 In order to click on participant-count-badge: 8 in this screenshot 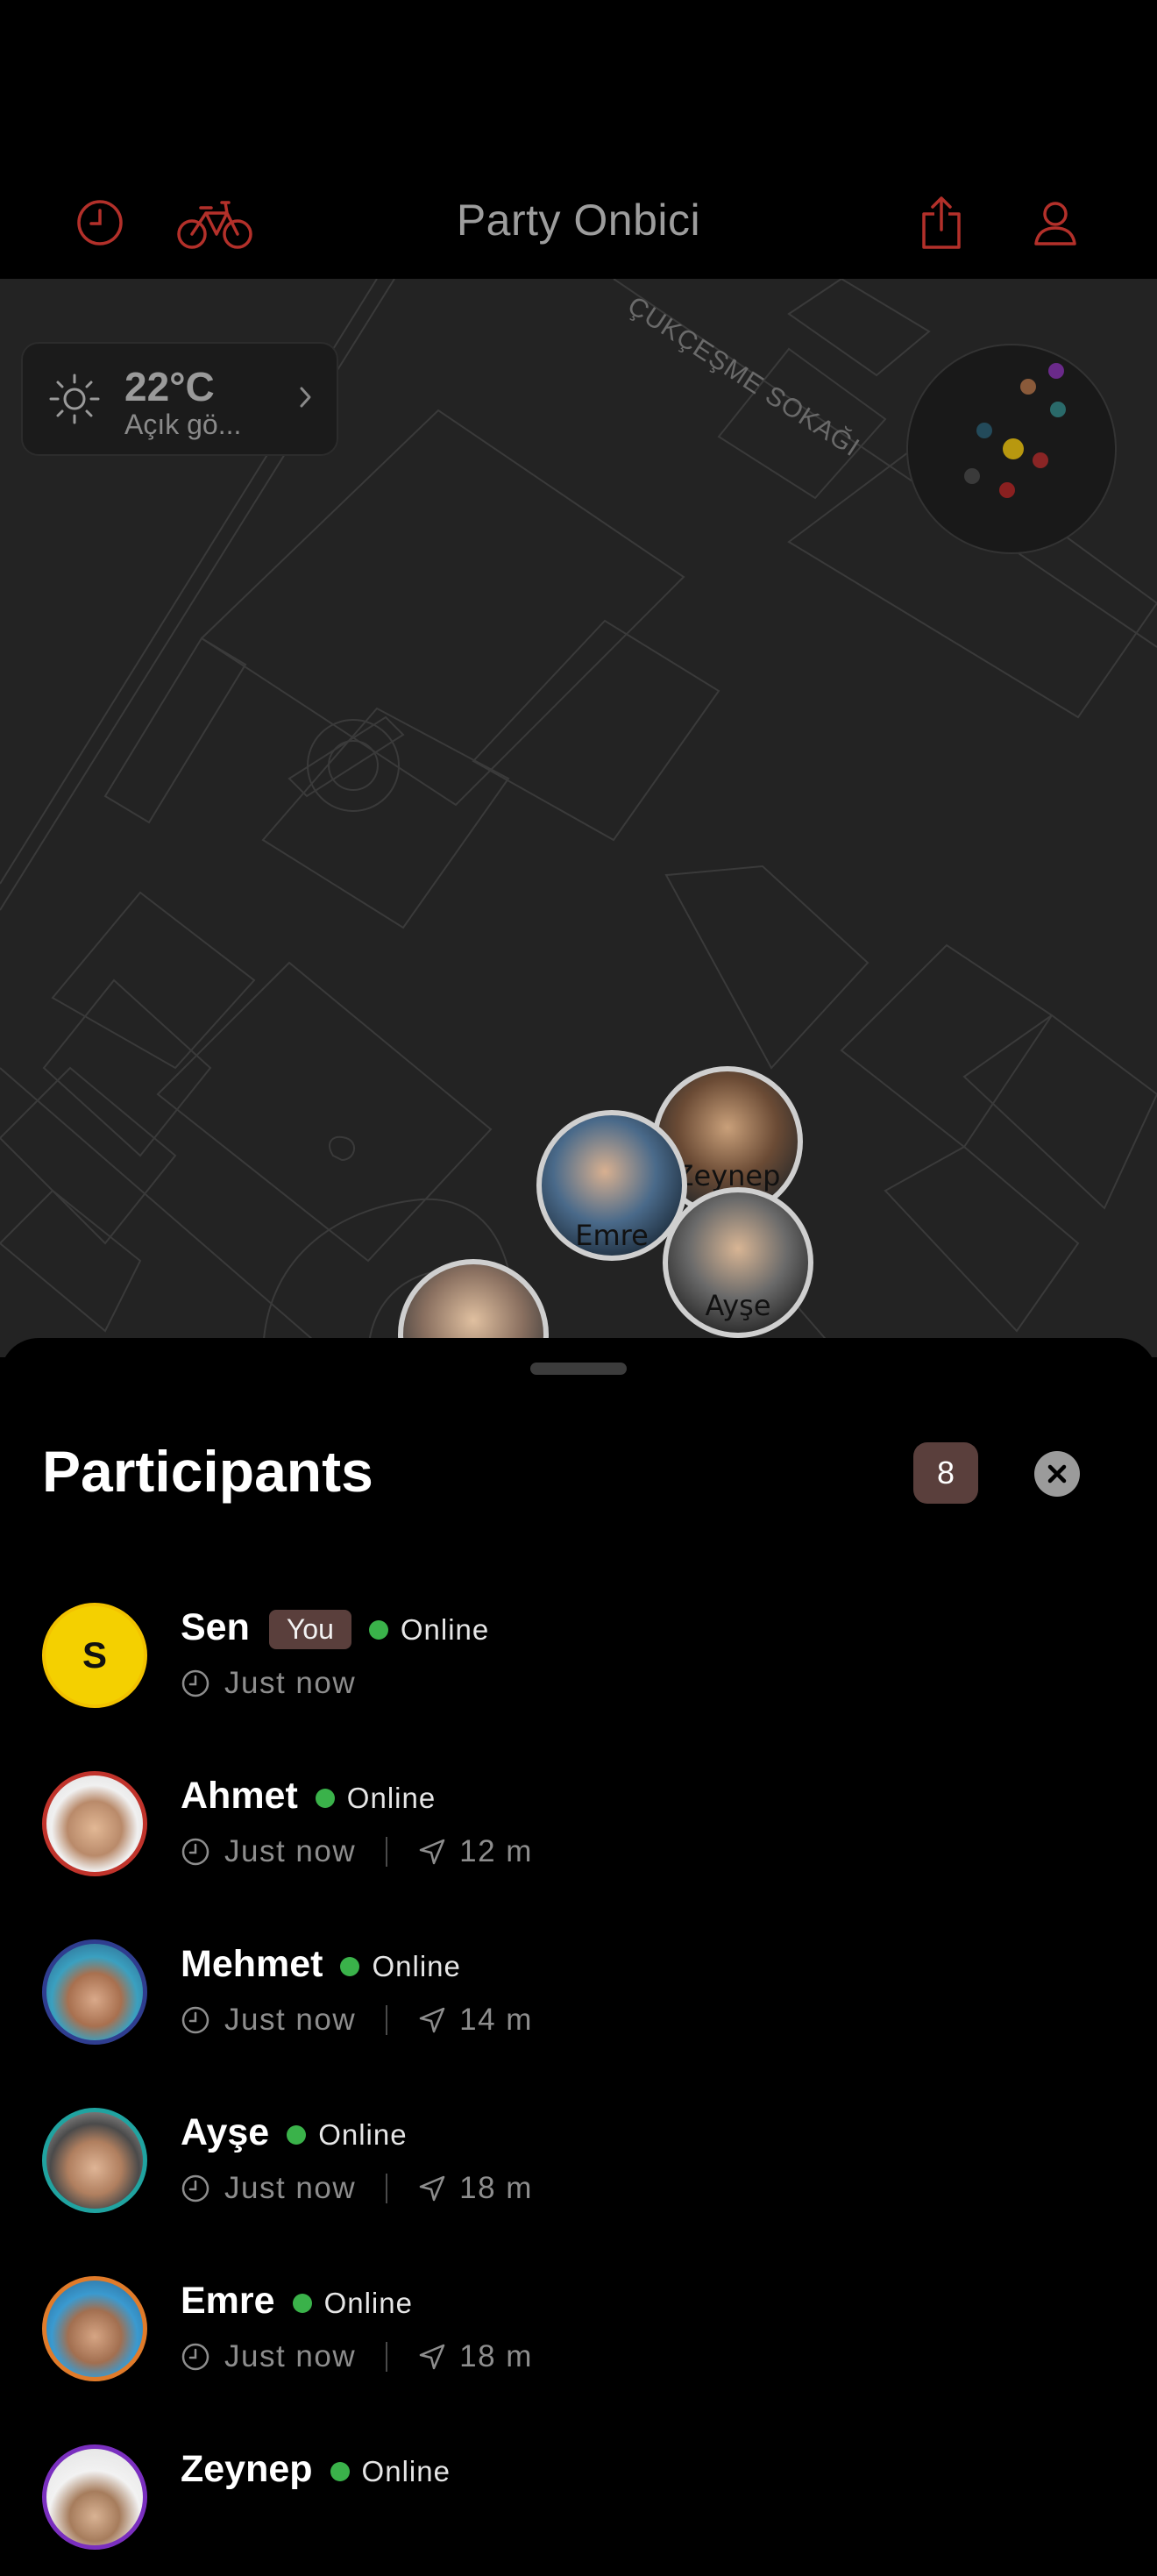, I will do `click(945, 1473)`.